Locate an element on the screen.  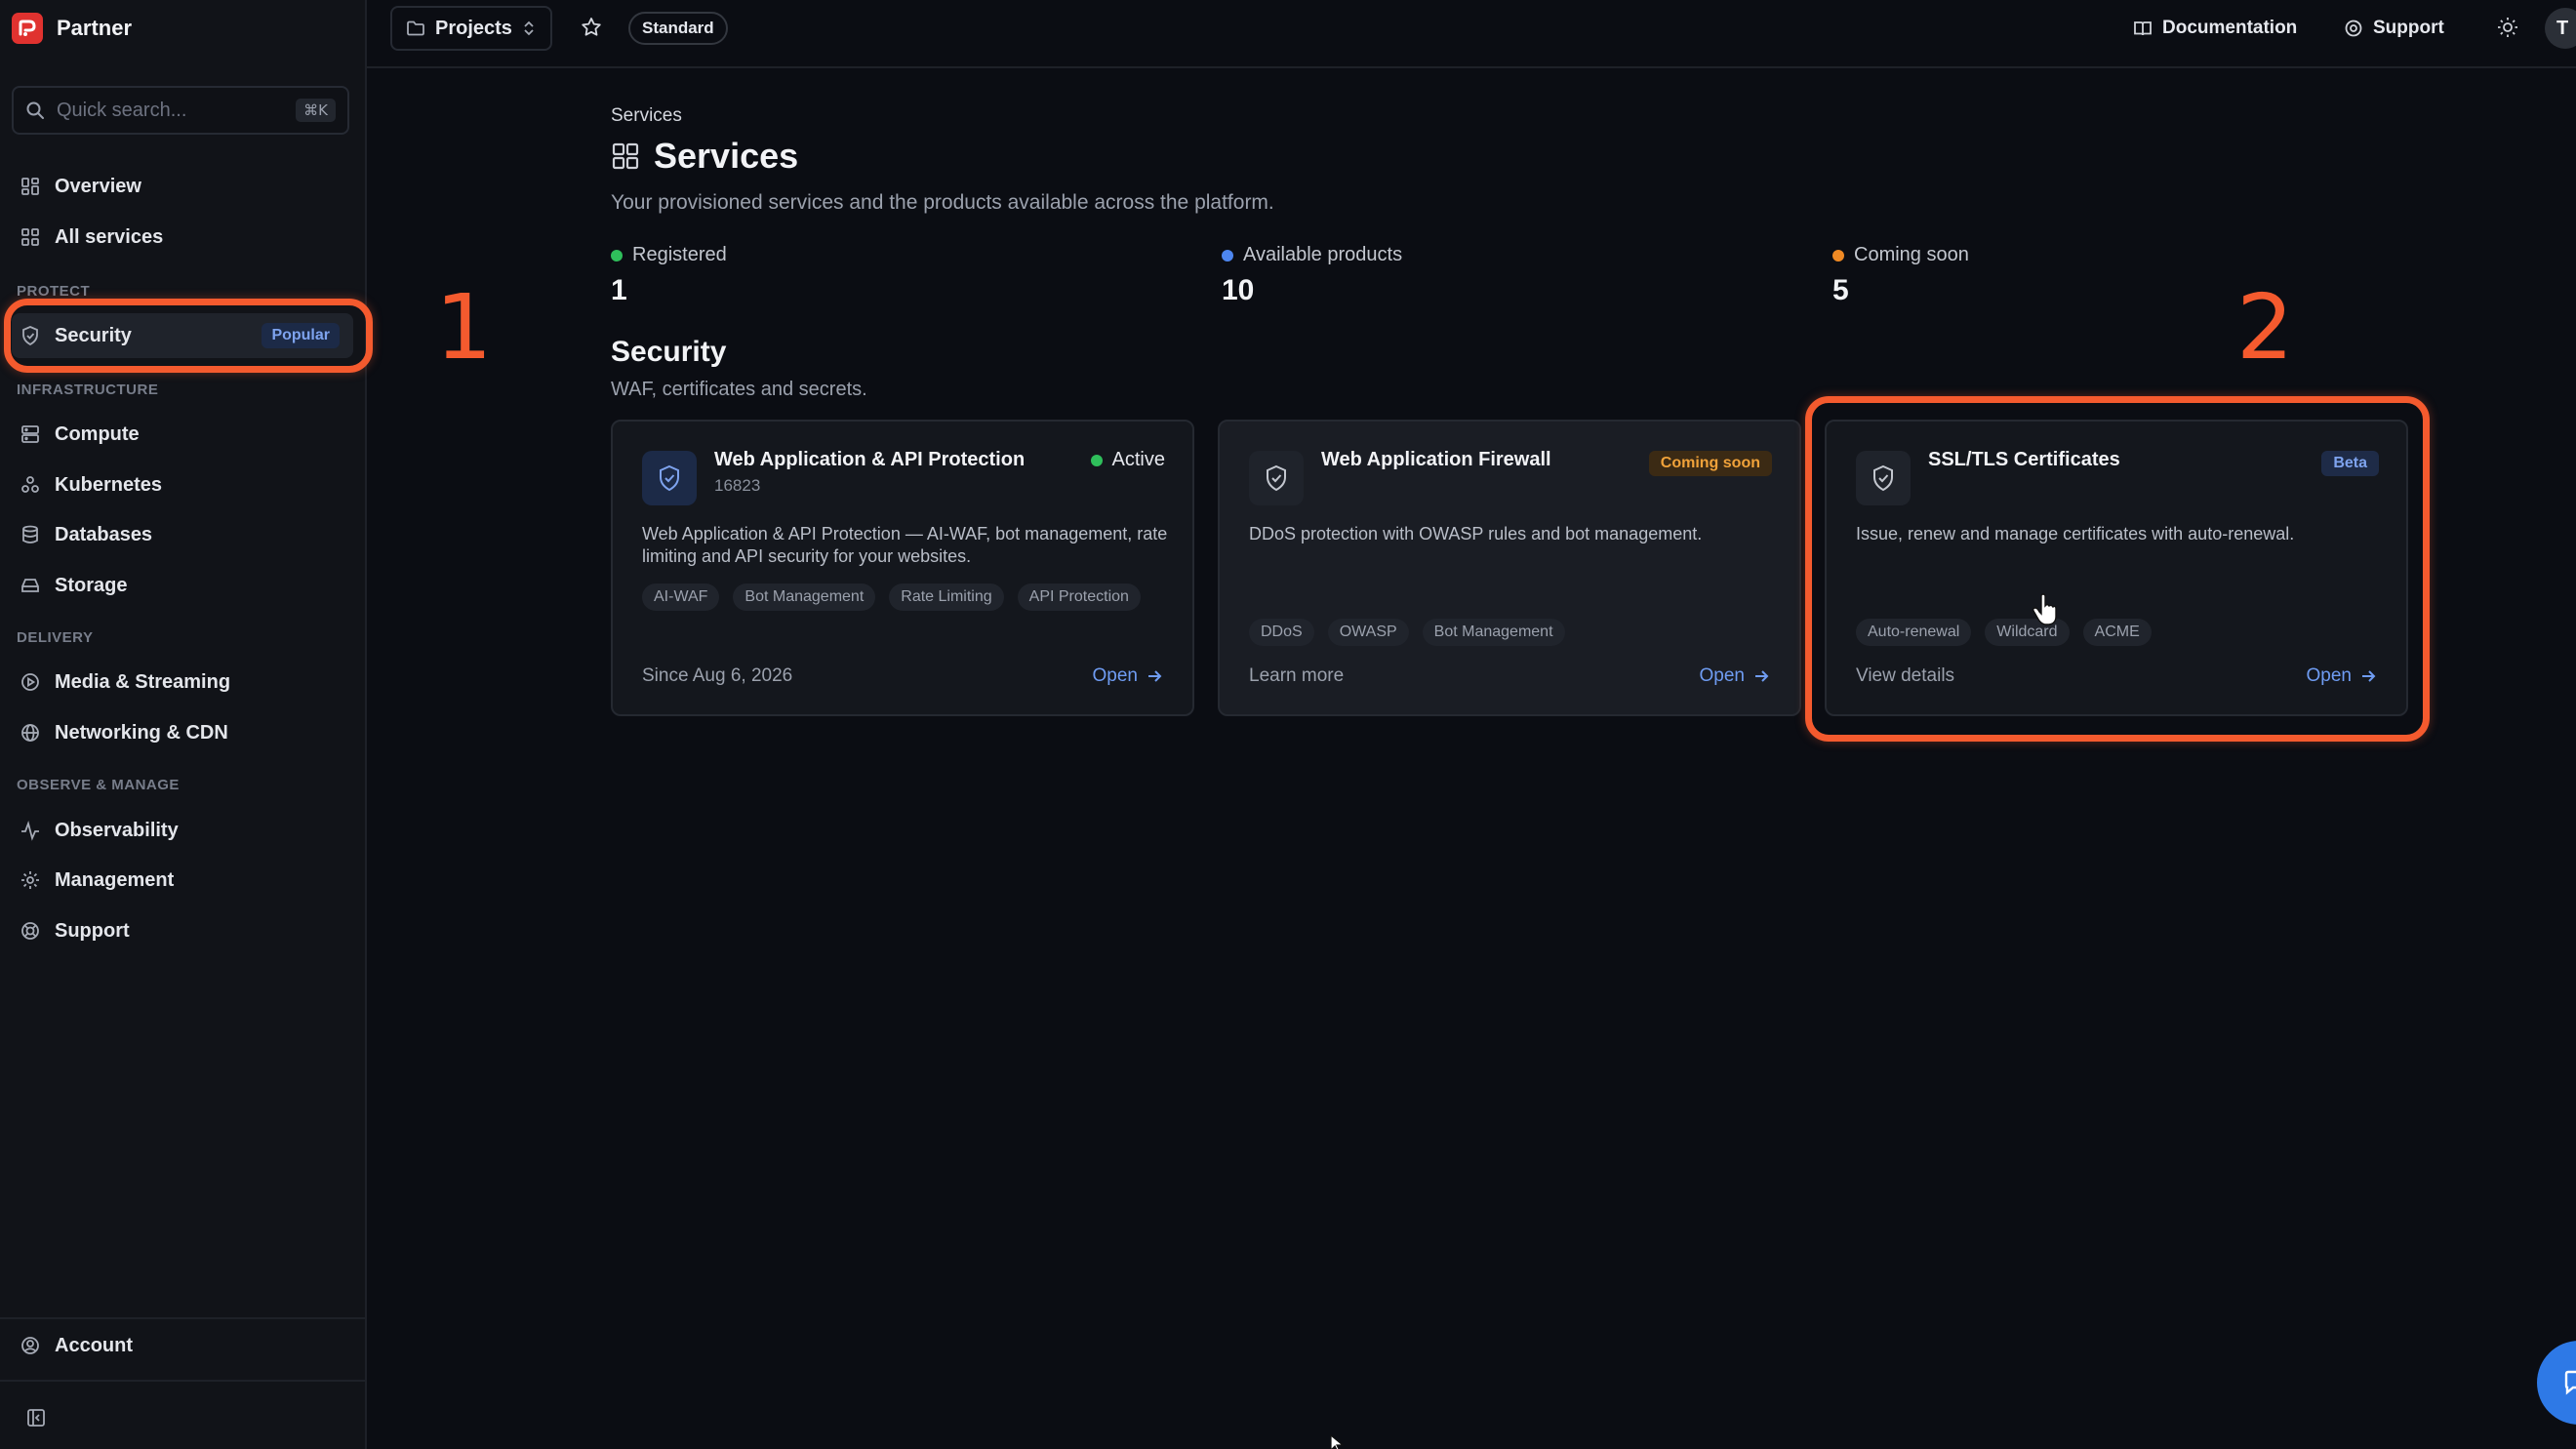
sidebar-item-observability: Observability is located at coordinates (182, 830).